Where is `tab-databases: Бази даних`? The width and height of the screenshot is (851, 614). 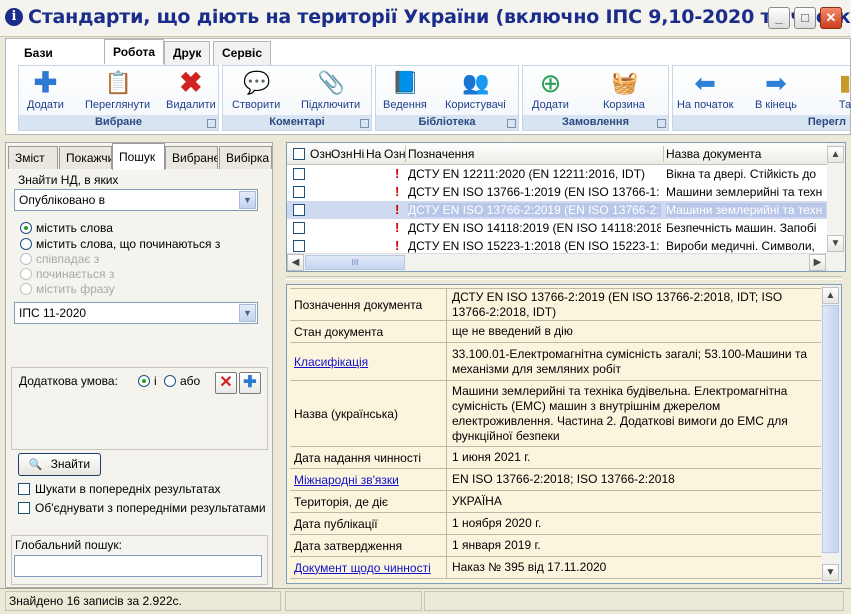 tab-databases: Бази даних is located at coordinates (42, 61).